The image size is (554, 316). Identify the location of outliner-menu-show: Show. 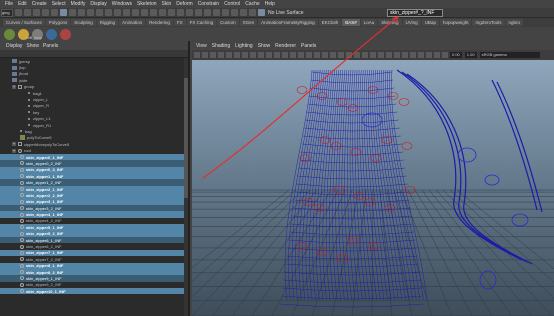
(32, 46).